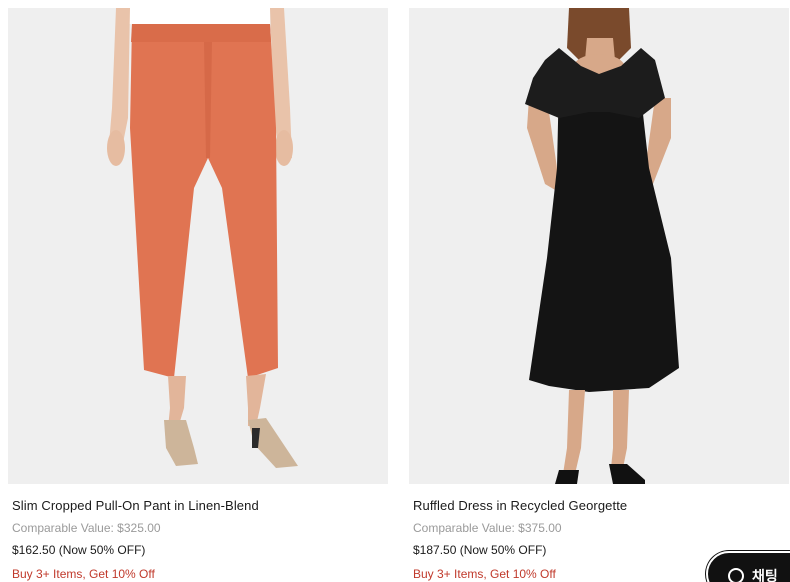 This screenshot has width=790, height=582. What do you see at coordinates (83, 574) in the screenshot?
I see `promo-text: Buy 3+ Items, Get 10% Off` at bounding box center [83, 574].